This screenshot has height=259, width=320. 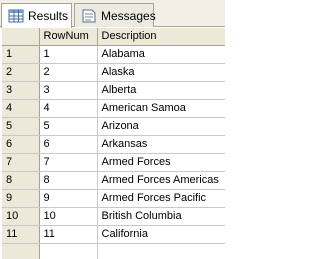 What do you see at coordinates (161, 251) in the screenshot?
I see `description-cell` at bounding box center [161, 251].